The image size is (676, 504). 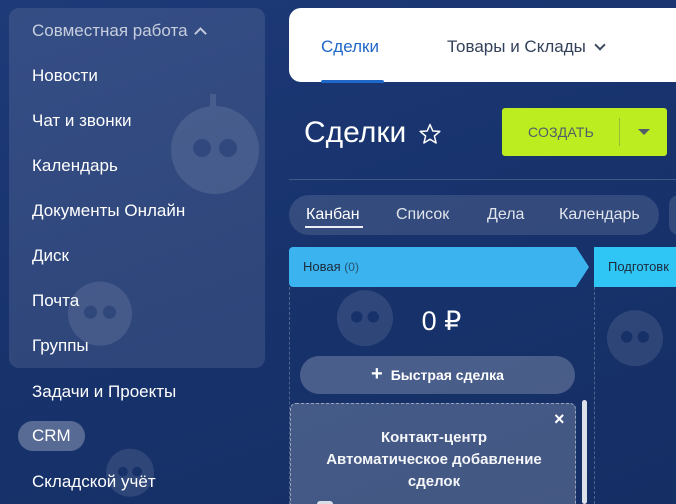 I want to click on create-button: СОЗДАТЬ, so click(x=584, y=132).